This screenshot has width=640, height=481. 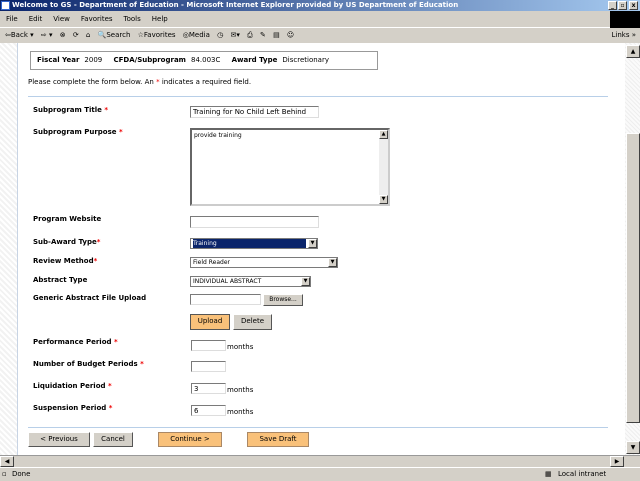 What do you see at coordinates (624, 35) in the screenshot?
I see `links-button: Links »` at bounding box center [624, 35].